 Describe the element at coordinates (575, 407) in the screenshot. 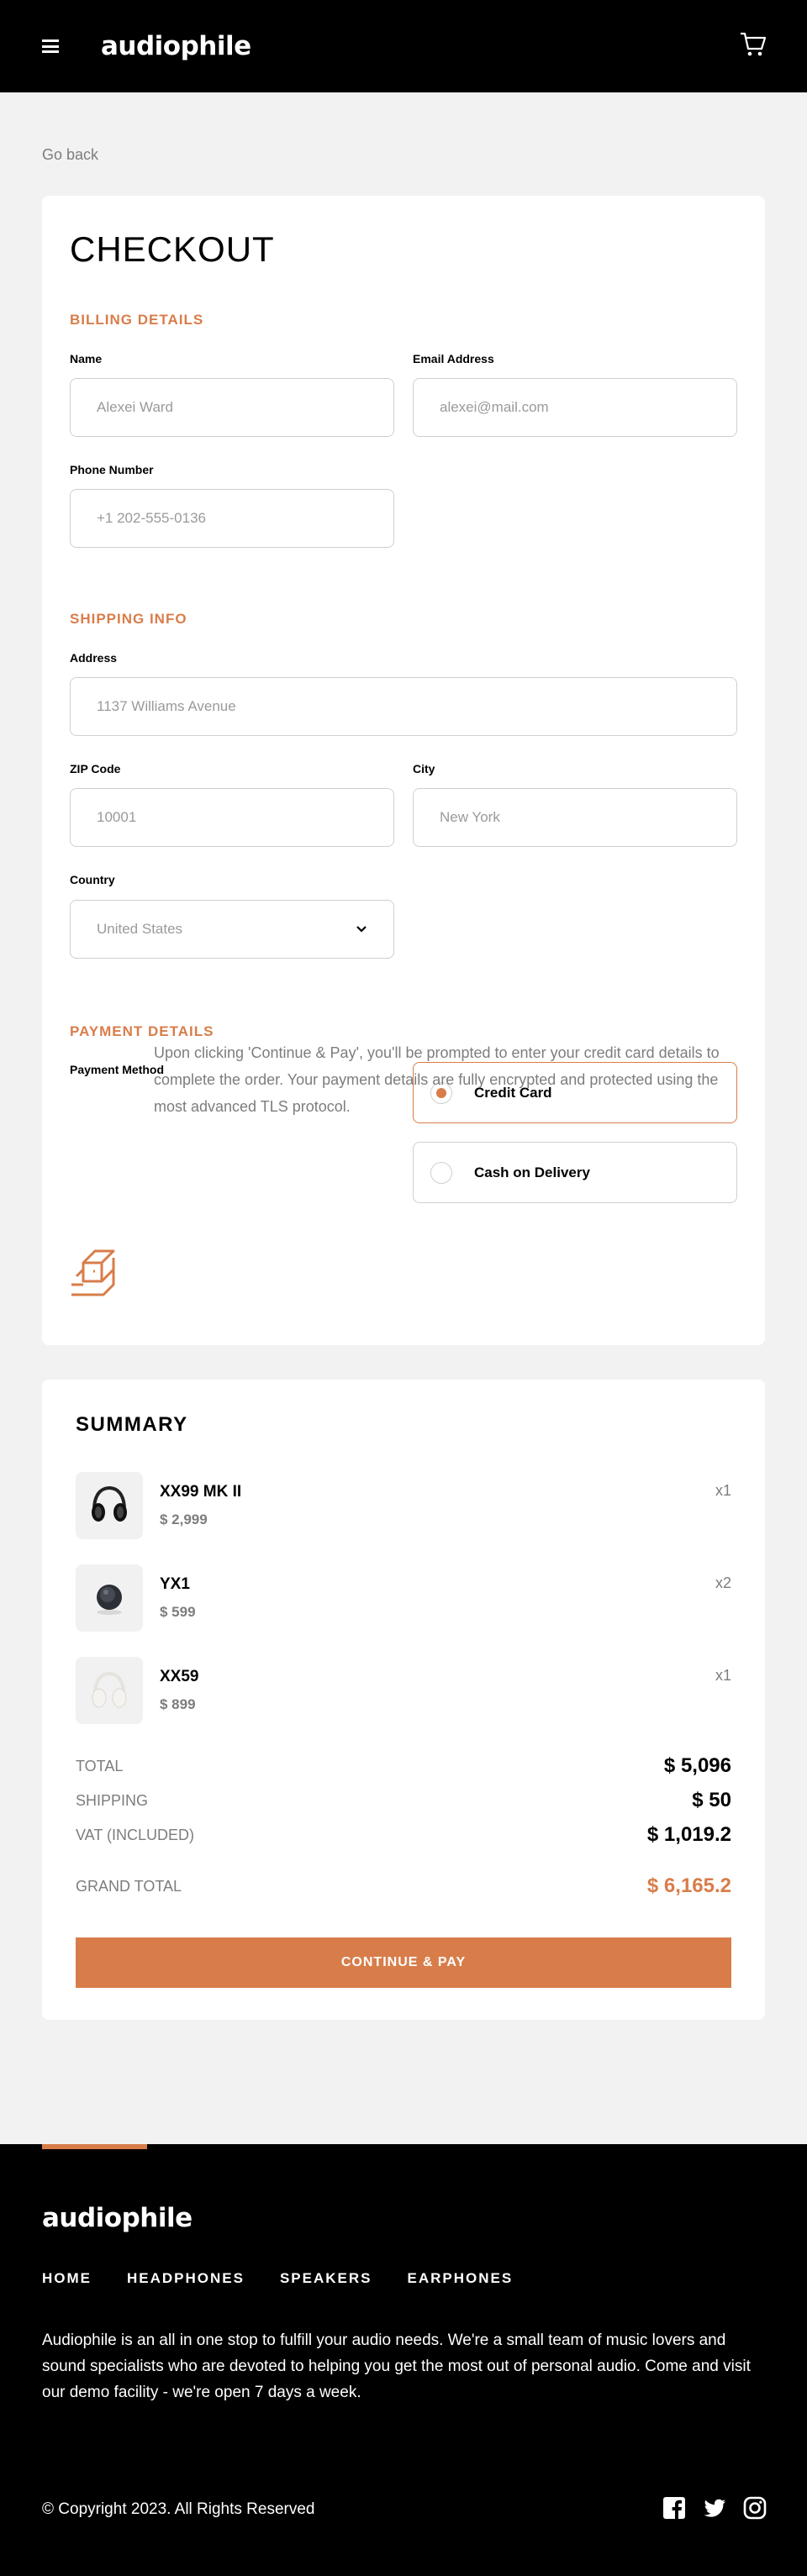

I see `email-field` at that location.